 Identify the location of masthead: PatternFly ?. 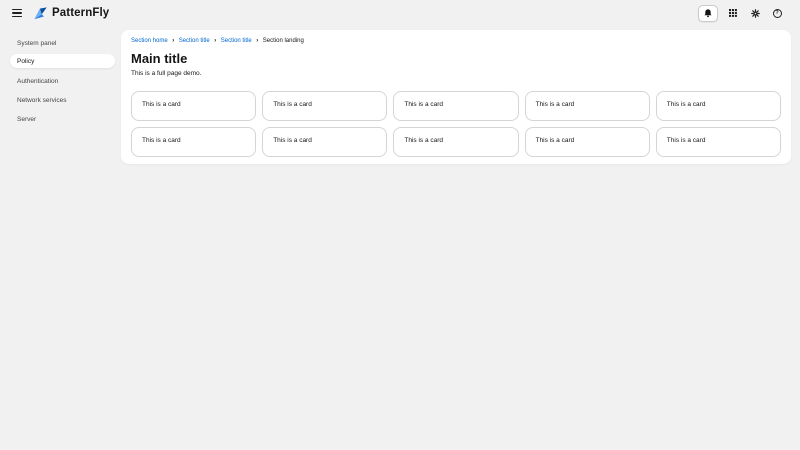
(400, 13).